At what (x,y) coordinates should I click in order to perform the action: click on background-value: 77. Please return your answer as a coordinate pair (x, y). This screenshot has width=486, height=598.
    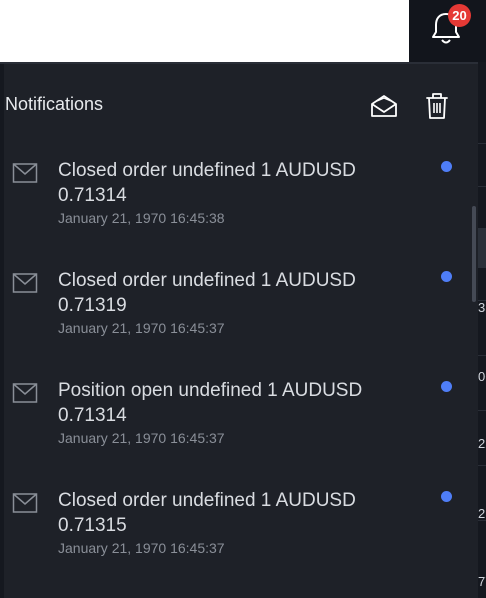
    Looking at the image, I should click on (482, 581).